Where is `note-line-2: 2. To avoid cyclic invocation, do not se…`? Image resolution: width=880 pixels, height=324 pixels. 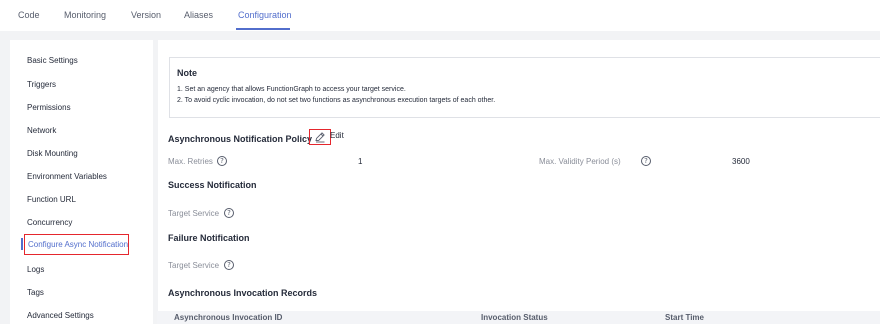
note-line-2: 2. To avoid cyclic invocation, do not se… is located at coordinates (336, 100).